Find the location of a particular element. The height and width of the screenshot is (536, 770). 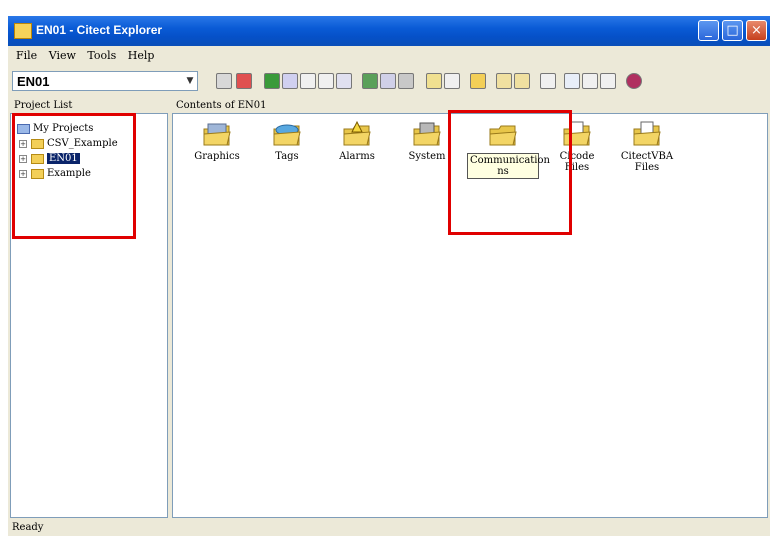

menu-tools: Tools is located at coordinates (101, 55).